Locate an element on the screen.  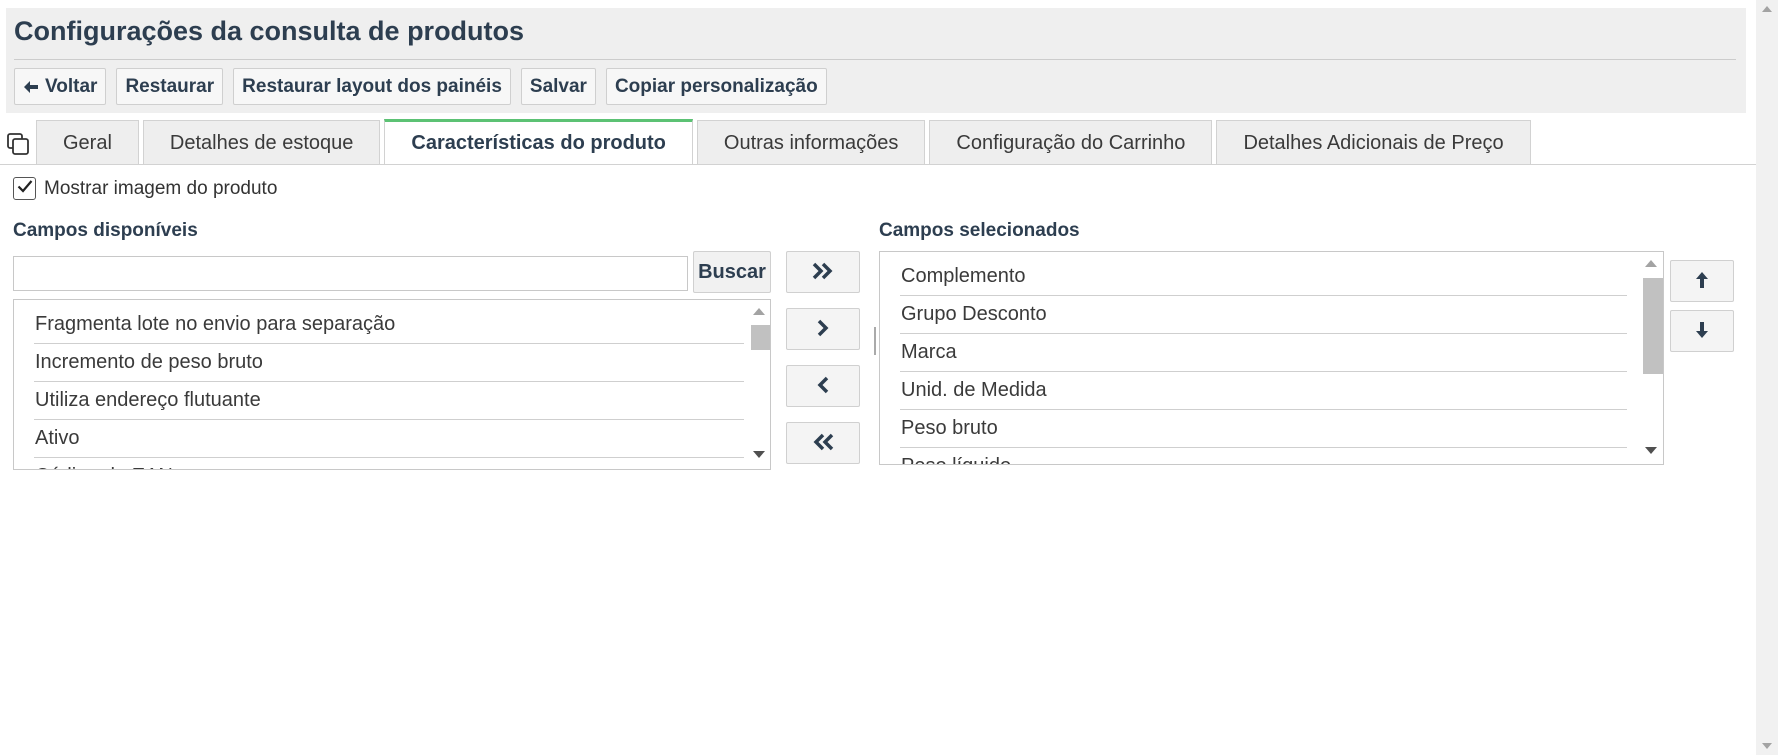
list-item: Código de EAN is located at coordinates (389, 463).